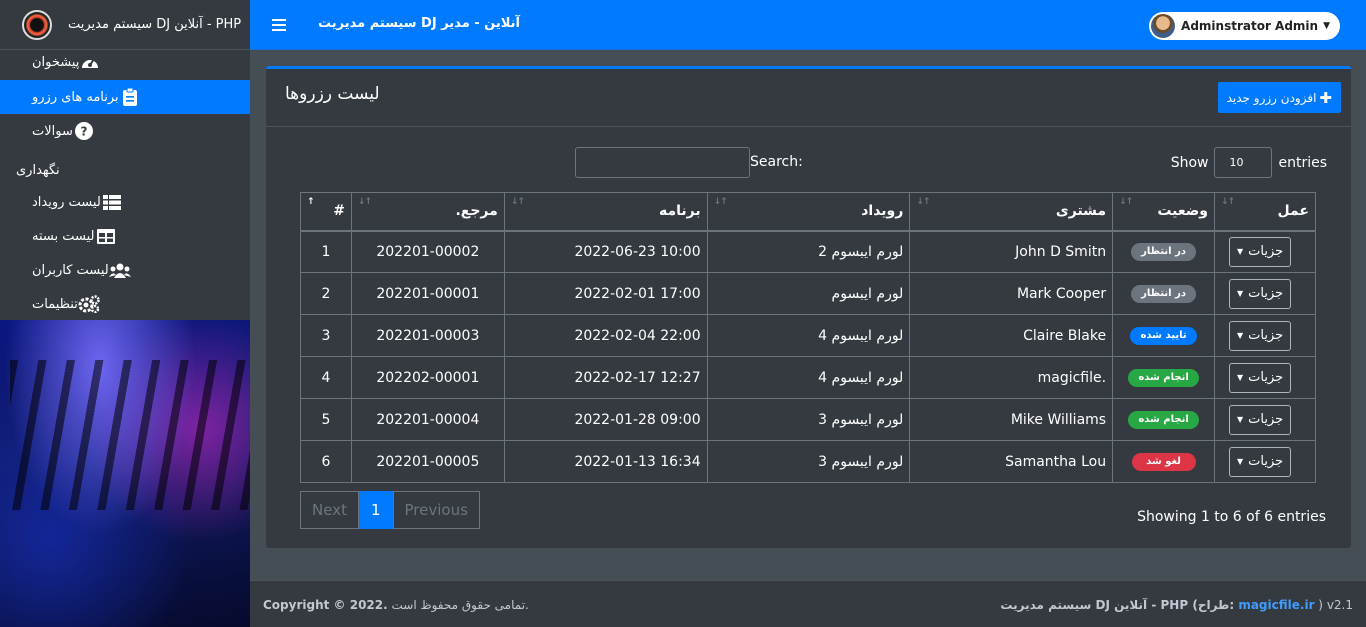 The height and width of the screenshot is (627, 1366). I want to click on sidebar-item-event-list: لیست رویداد, so click(125, 202).